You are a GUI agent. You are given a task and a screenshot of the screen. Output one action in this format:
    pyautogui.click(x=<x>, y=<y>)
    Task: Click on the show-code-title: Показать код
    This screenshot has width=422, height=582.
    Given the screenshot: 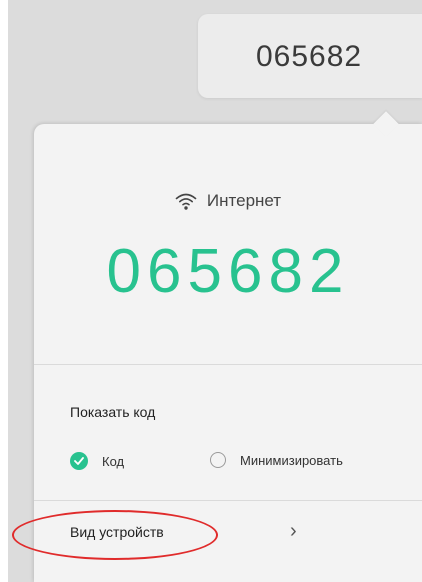 What is the action you would take?
    pyautogui.click(x=113, y=412)
    